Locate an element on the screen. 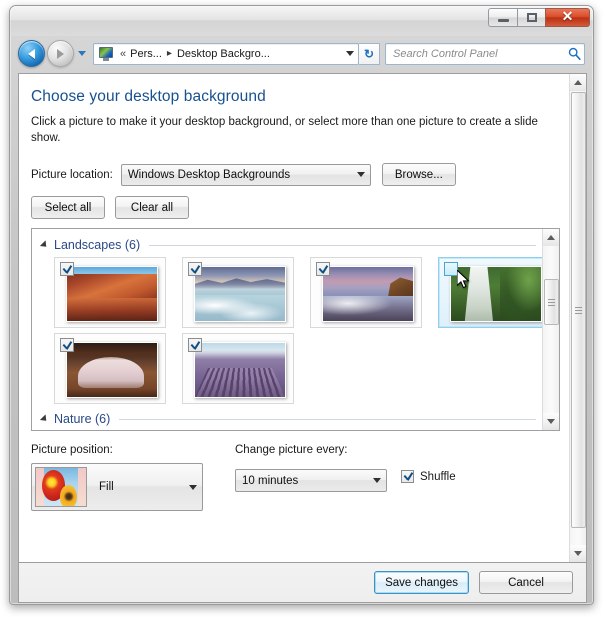 Image resolution: width=611 pixels, height=620 pixels. dialog-footer: Save changes Cancel is located at coordinates (302, 583).